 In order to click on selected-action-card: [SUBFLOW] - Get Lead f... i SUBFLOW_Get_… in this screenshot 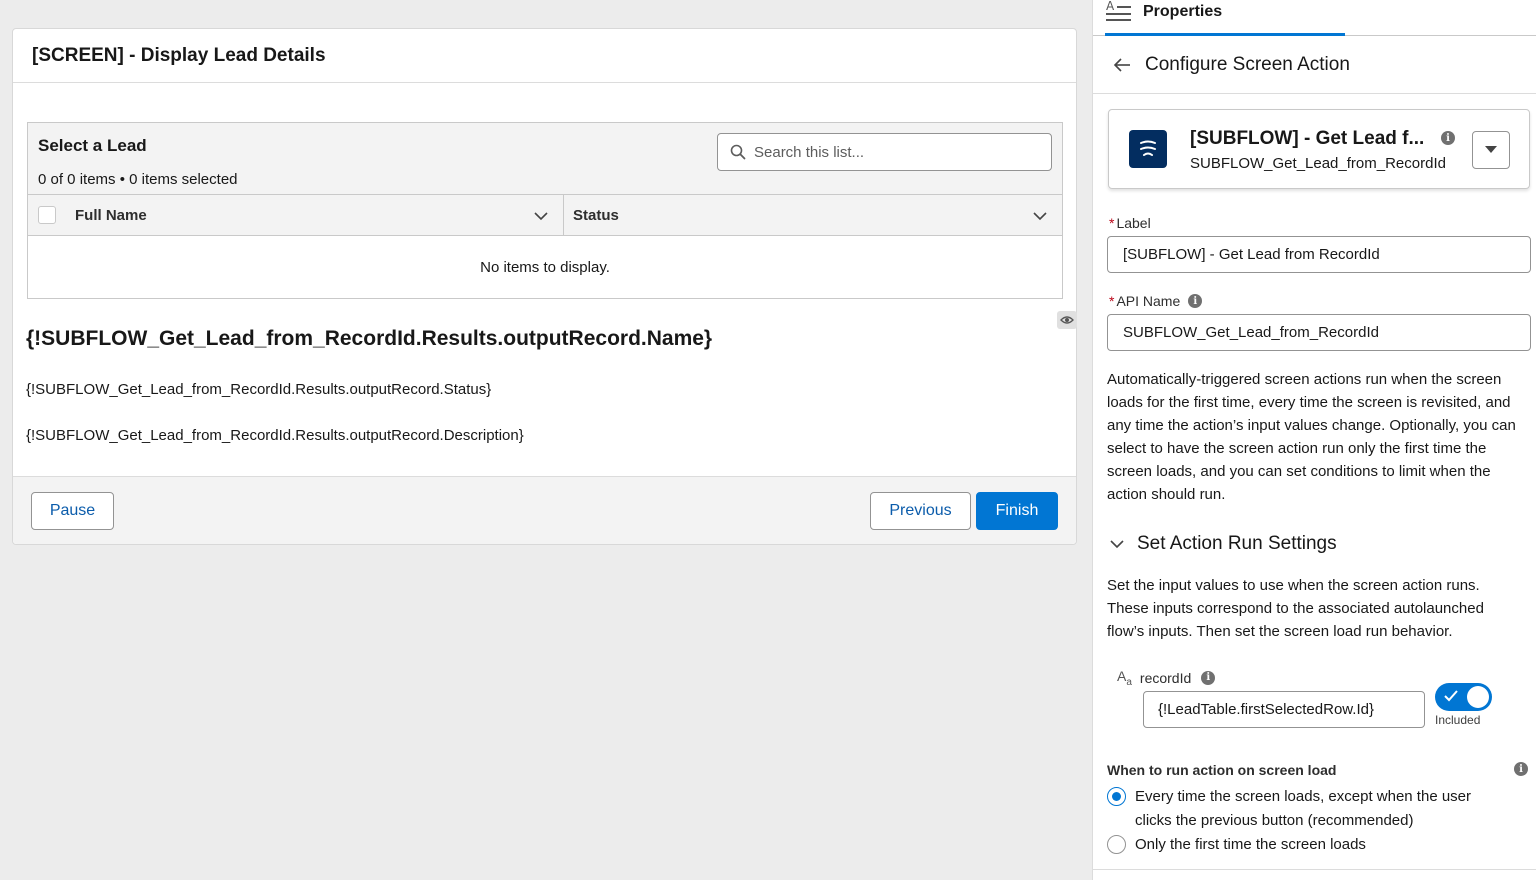, I will do `click(1319, 149)`.